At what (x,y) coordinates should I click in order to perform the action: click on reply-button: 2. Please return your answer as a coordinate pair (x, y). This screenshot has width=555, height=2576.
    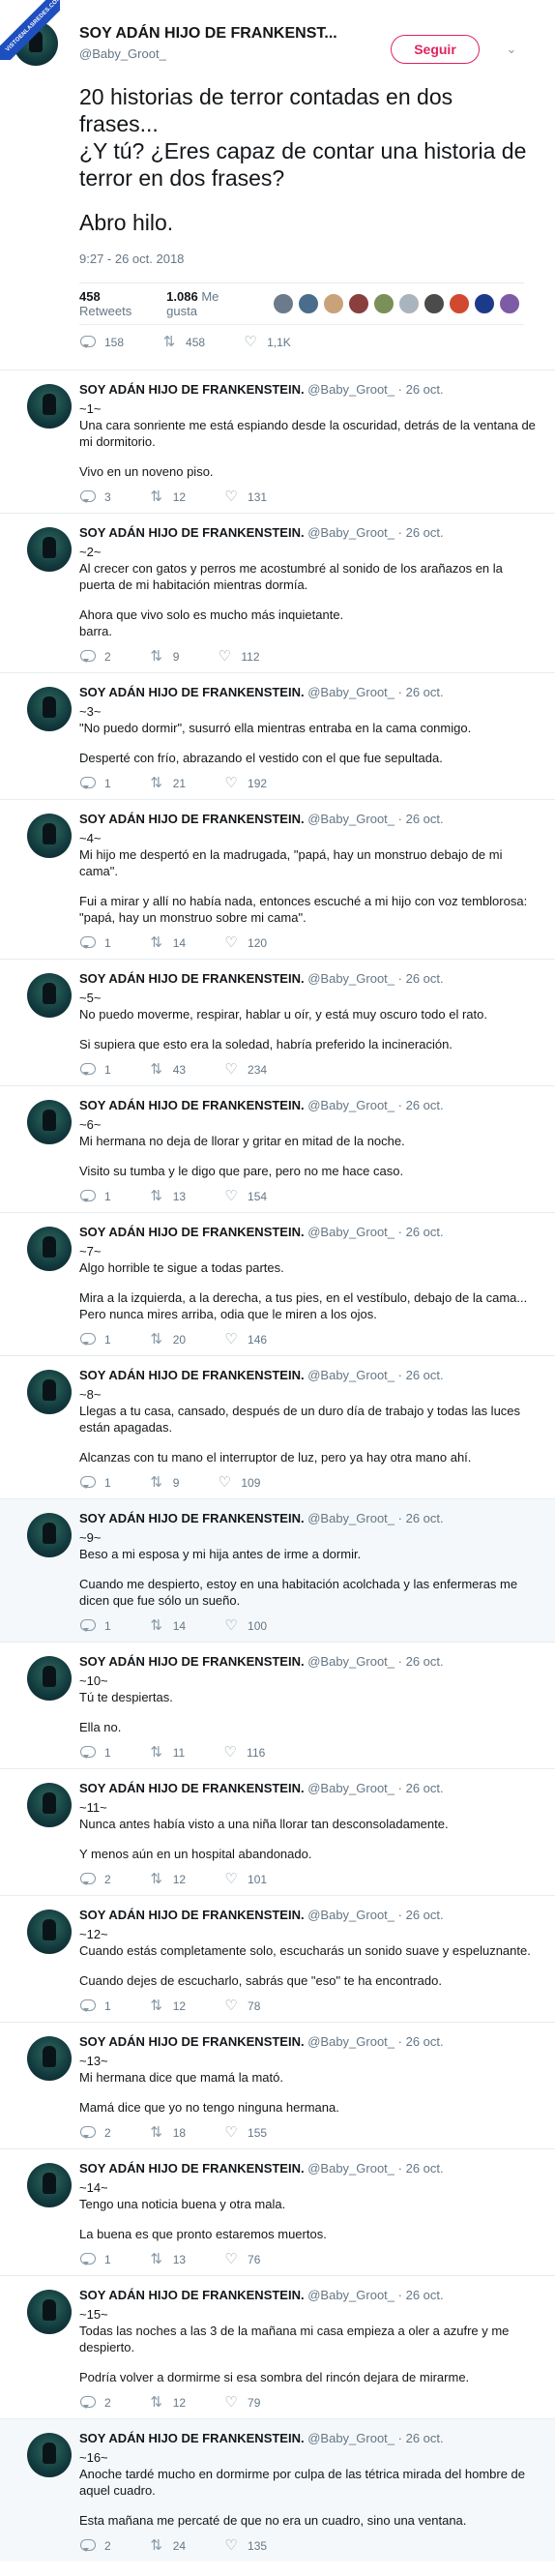
    Looking at the image, I should click on (95, 2546).